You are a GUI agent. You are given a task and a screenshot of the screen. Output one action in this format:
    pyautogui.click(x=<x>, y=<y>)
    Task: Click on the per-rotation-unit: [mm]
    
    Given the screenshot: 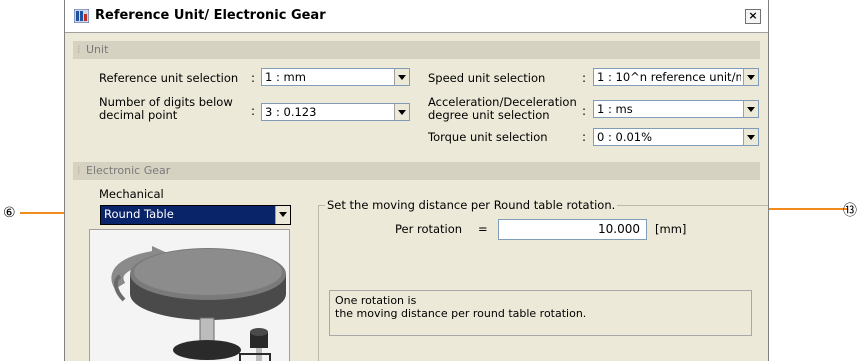 What is the action you would take?
    pyautogui.click(x=671, y=229)
    